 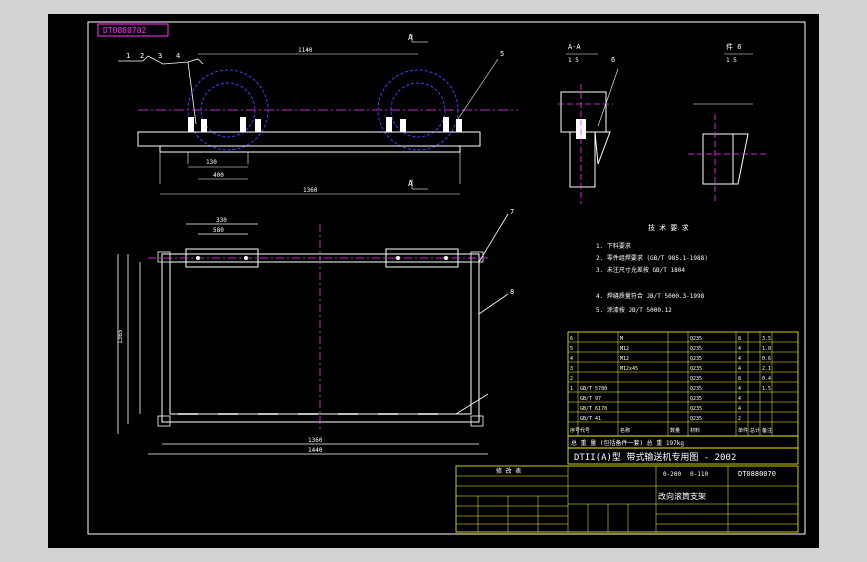 I want to click on bom-cell: M12x45, so click(x=629, y=369).